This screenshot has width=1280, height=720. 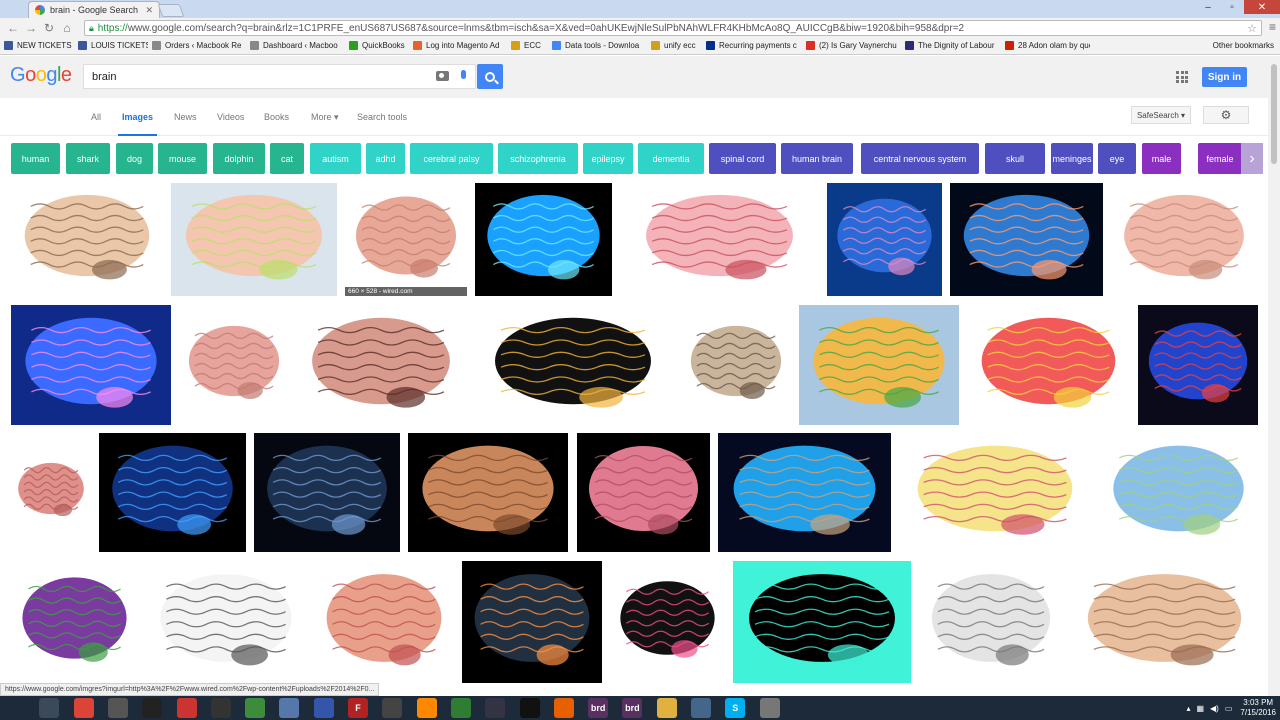 I want to click on back-arrow-icon: ←, so click(x=13, y=28).